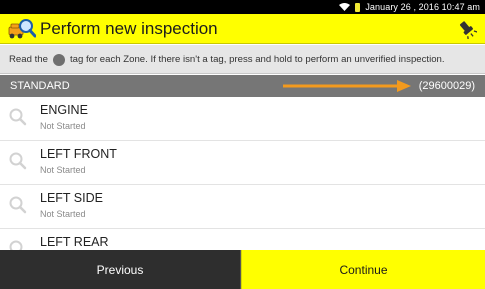 Image resolution: width=485 pixels, height=289 pixels. What do you see at coordinates (22, 28) in the screenshot?
I see `inspection-app-icon` at bounding box center [22, 28].